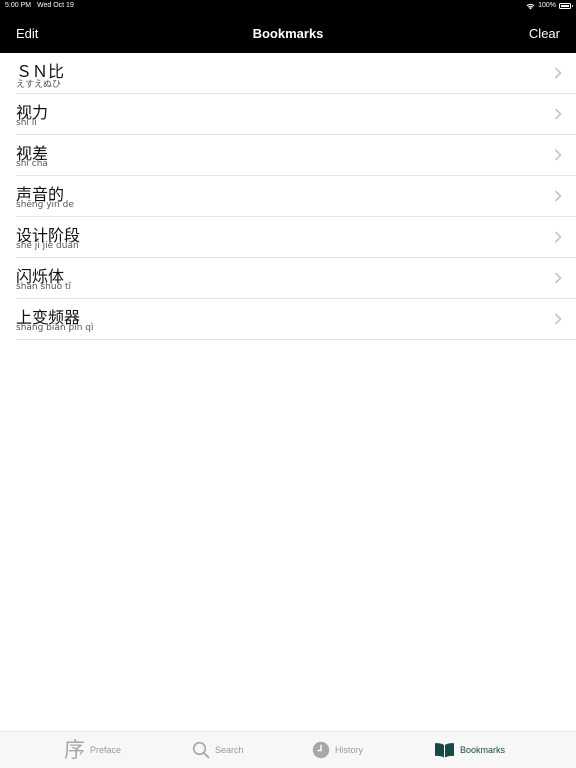 The image size is (576, 768). Describe the element at coordinates (32, 164) in the screenshot. I see `bookmark-reading: shì chā` at that location.